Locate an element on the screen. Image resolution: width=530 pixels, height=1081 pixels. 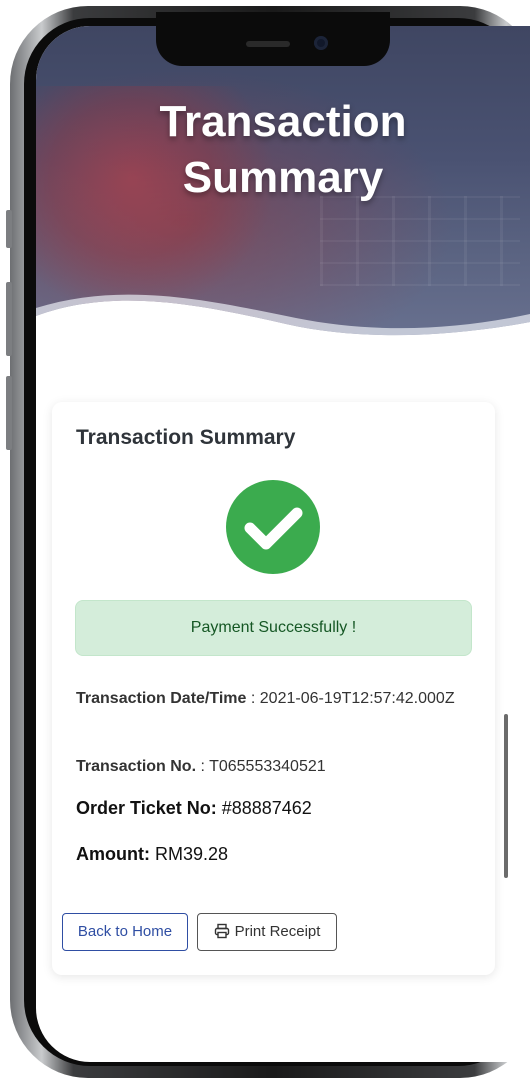
hero-title: Transaction Summary is located at coordinates (283, 149).